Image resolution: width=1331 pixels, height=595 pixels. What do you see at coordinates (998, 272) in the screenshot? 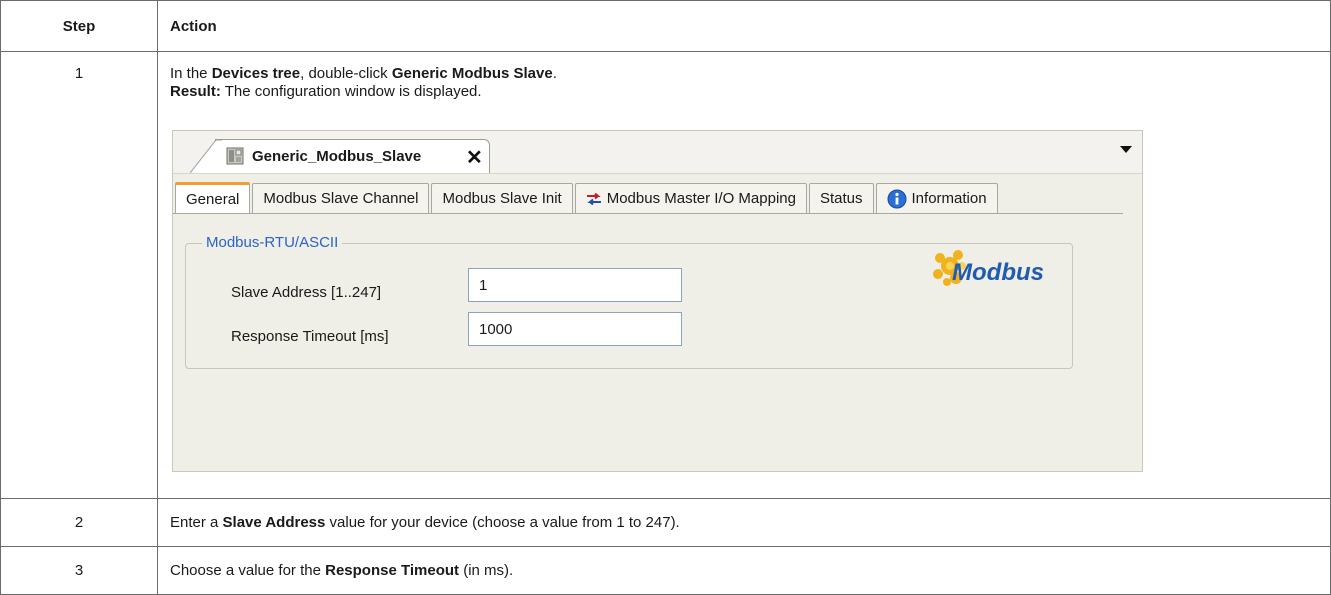
I see `modbus-logo-text: Modbus` at bounding box center [998, 272].